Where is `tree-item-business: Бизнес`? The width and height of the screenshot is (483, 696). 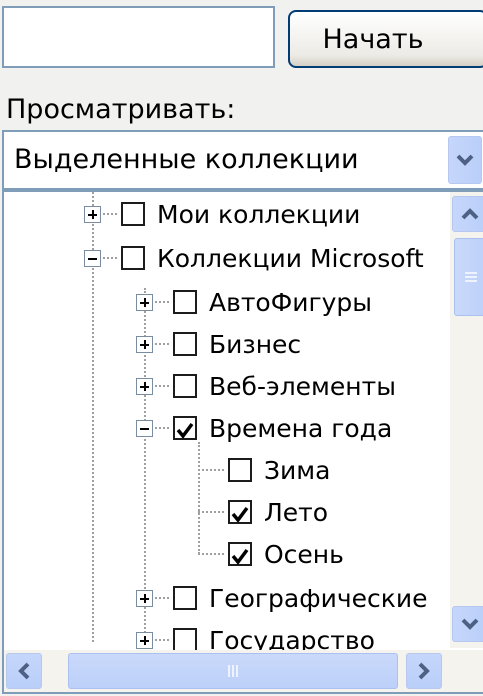
tree-item-business: Бизнес is located at coordinates (218, 344).